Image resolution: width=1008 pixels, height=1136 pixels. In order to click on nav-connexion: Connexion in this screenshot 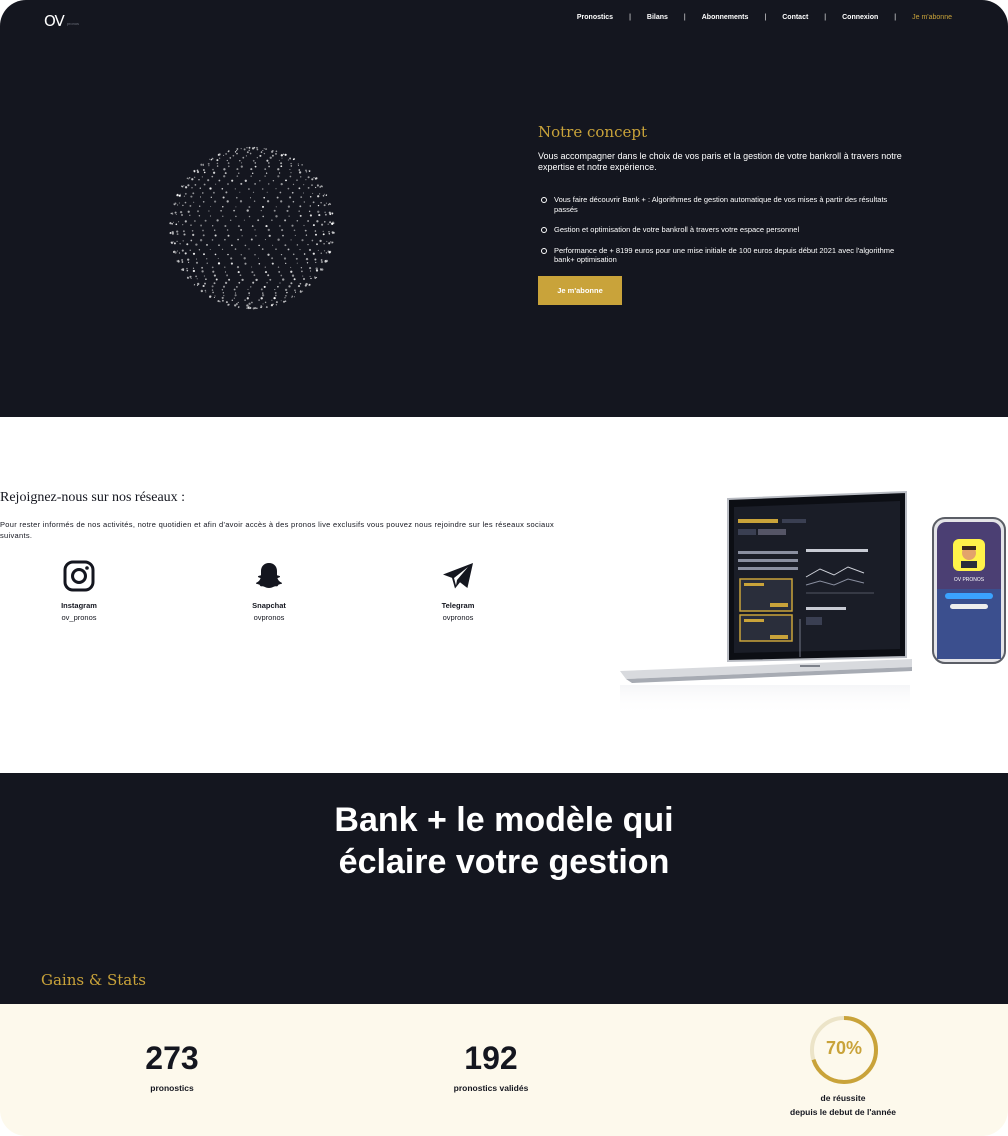, I will do `click(860, 17)`.